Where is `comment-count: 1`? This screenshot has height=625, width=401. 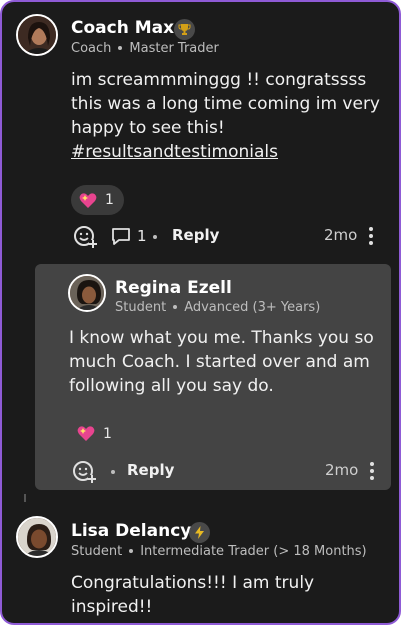
comment-count: 1 is located at coordinates (142, 236).